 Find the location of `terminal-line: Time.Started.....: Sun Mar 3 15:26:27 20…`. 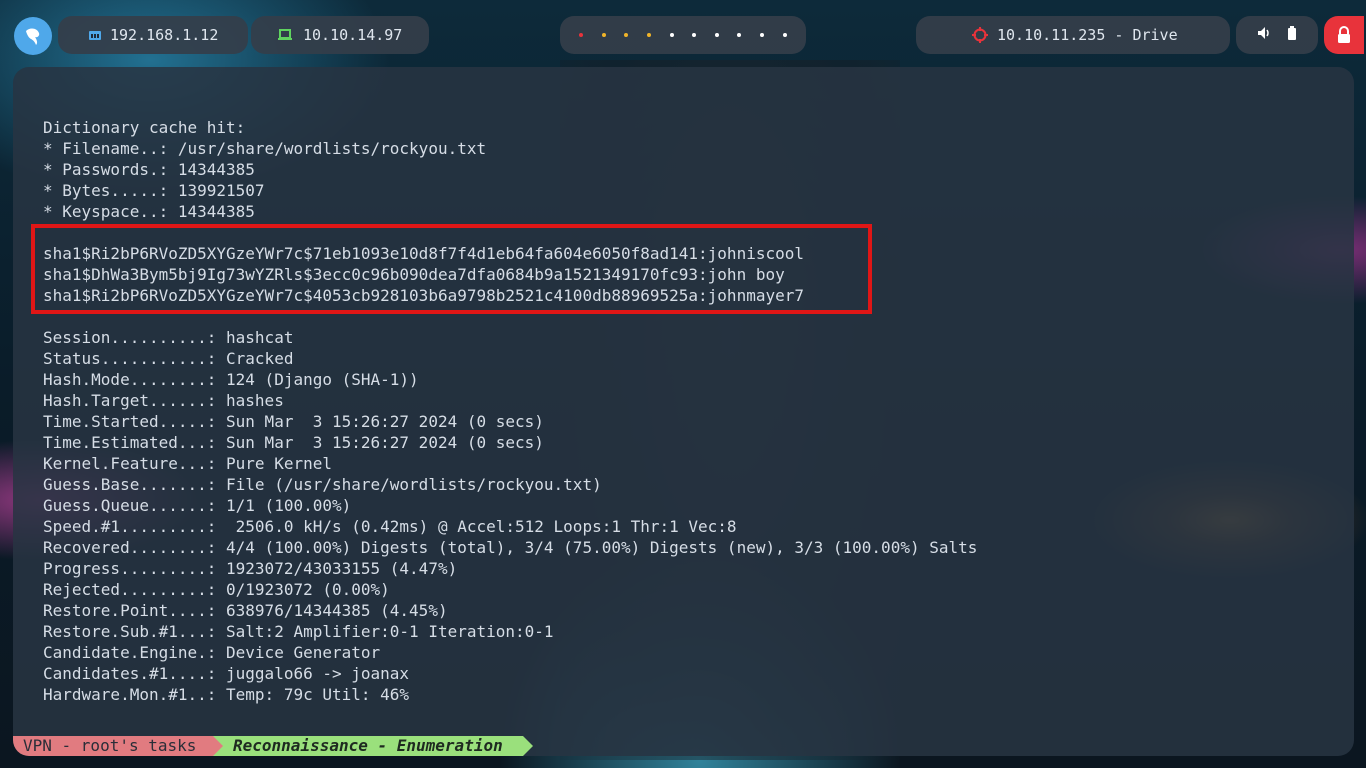

terminal-line: Time.Started.....: Sun Mar 3 15:26:27 20… is located at coordinates (293, 421).